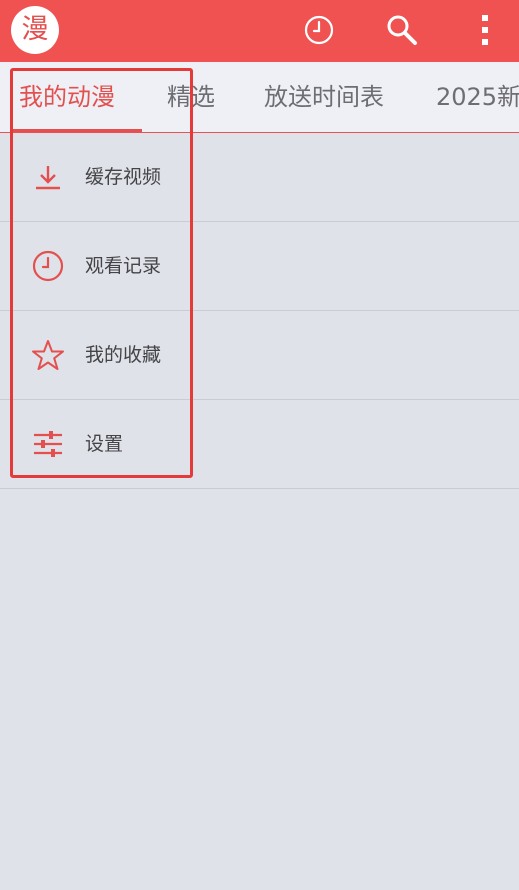  What do you see at coordinates (259, 266) in the screenshot?
I see `menu-item-history: 观看记录` at bounding box center [259, 266].